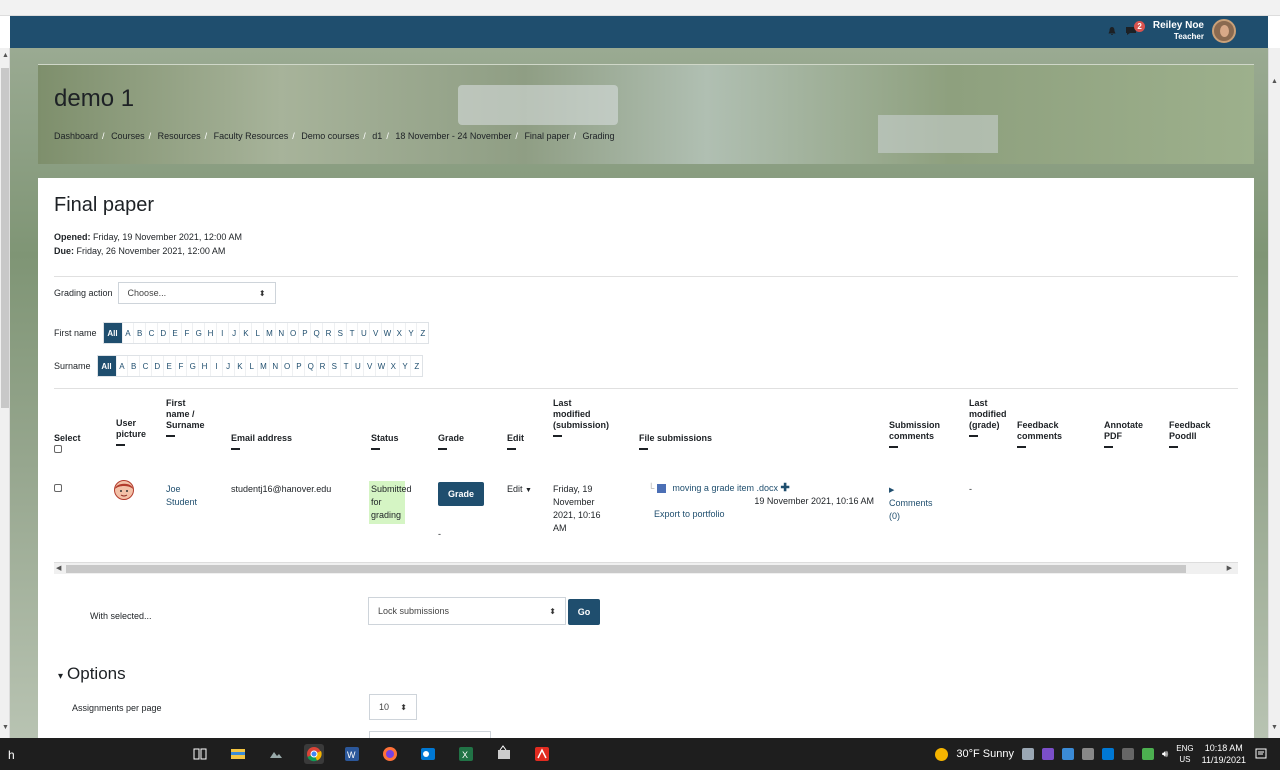  What do you see at coordinates (210, 333) in the screenshot?
I see `first-name-letter: H` at bounding box center [210, 333].